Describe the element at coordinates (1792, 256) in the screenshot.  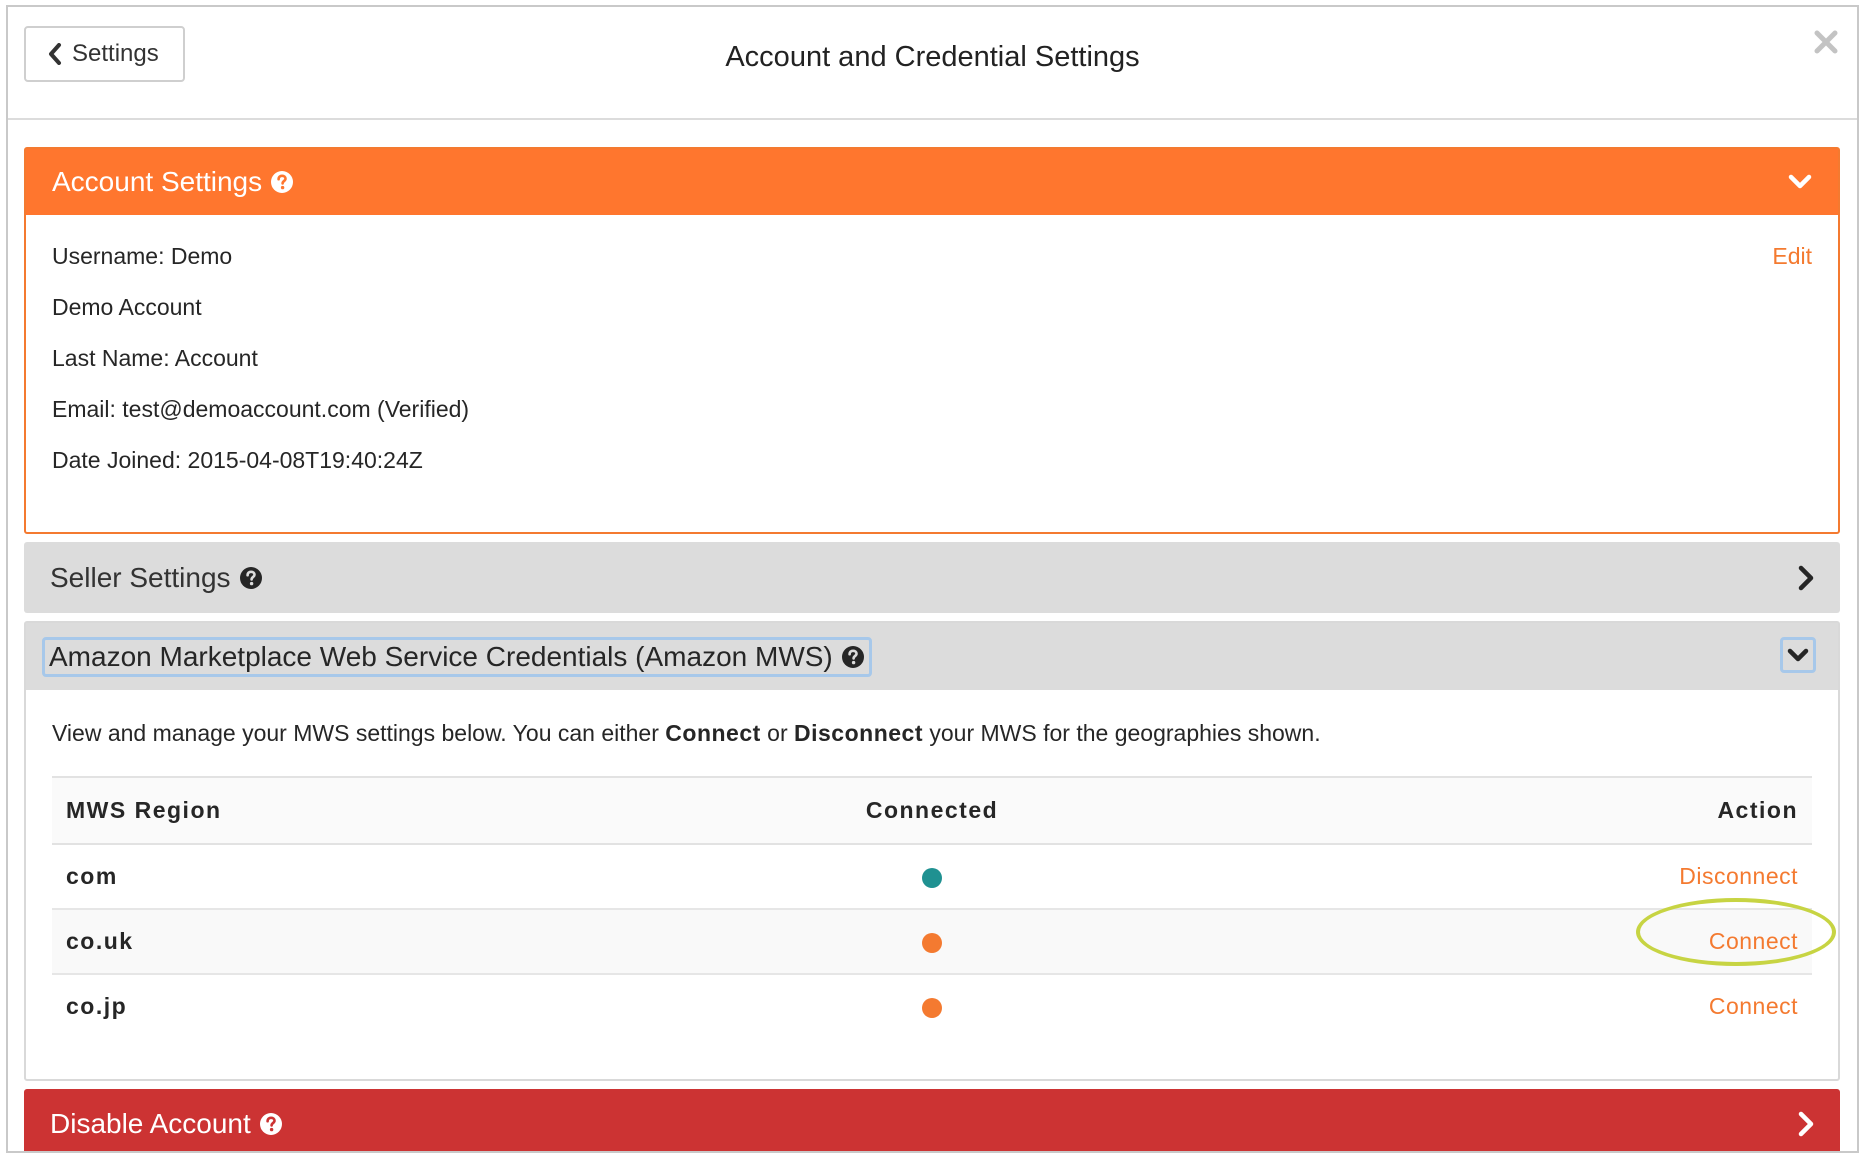
I see `edit-account-link: Edit` at that location.